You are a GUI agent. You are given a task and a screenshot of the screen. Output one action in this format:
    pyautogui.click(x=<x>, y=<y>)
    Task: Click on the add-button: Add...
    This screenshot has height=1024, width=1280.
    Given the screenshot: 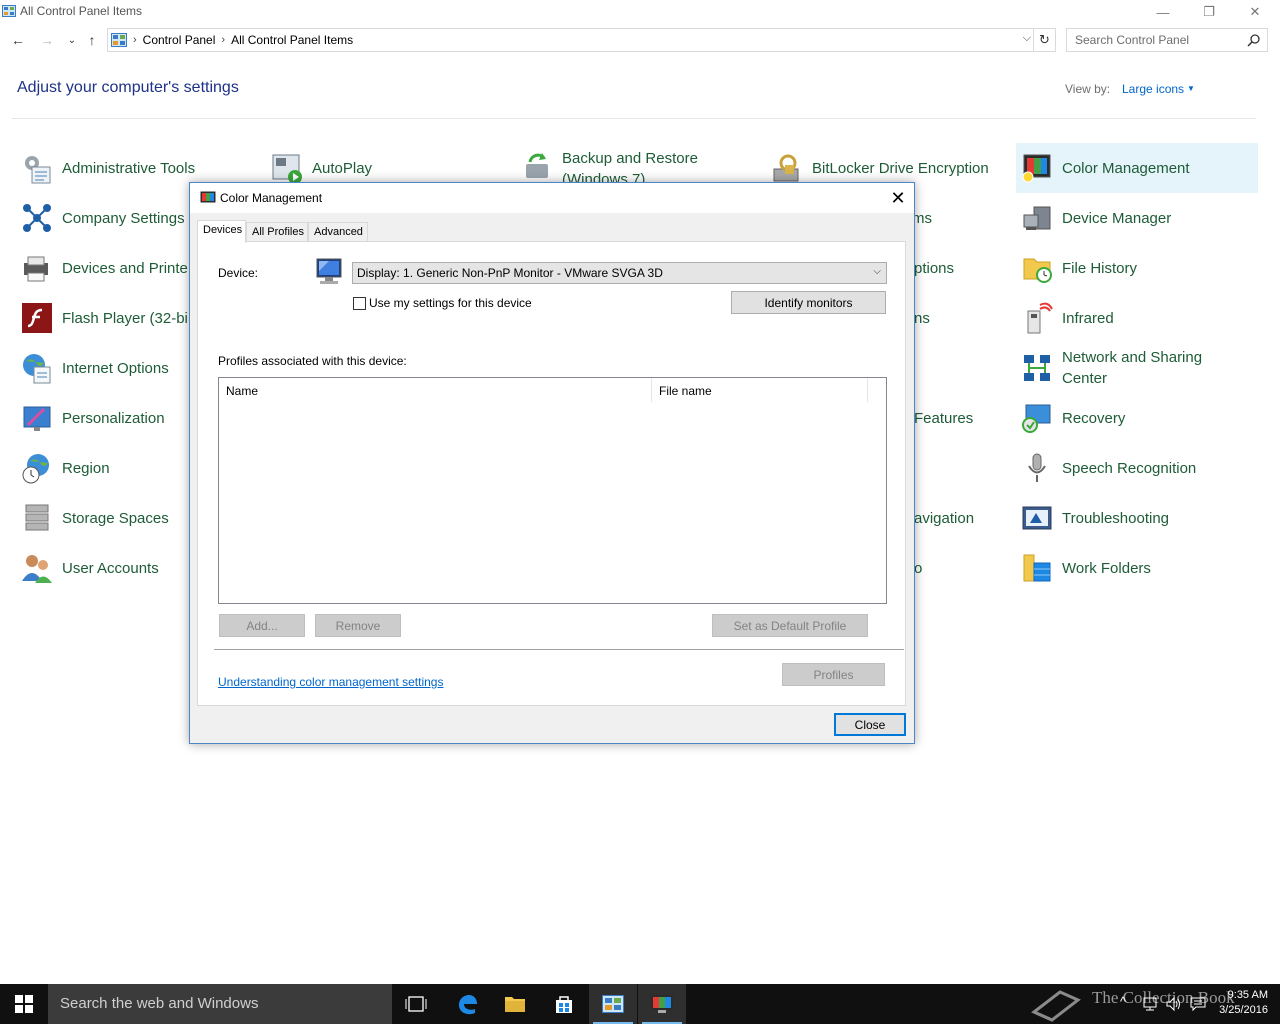 What is the action you would take?
    pyautogui.click(x=262, y=625)
    